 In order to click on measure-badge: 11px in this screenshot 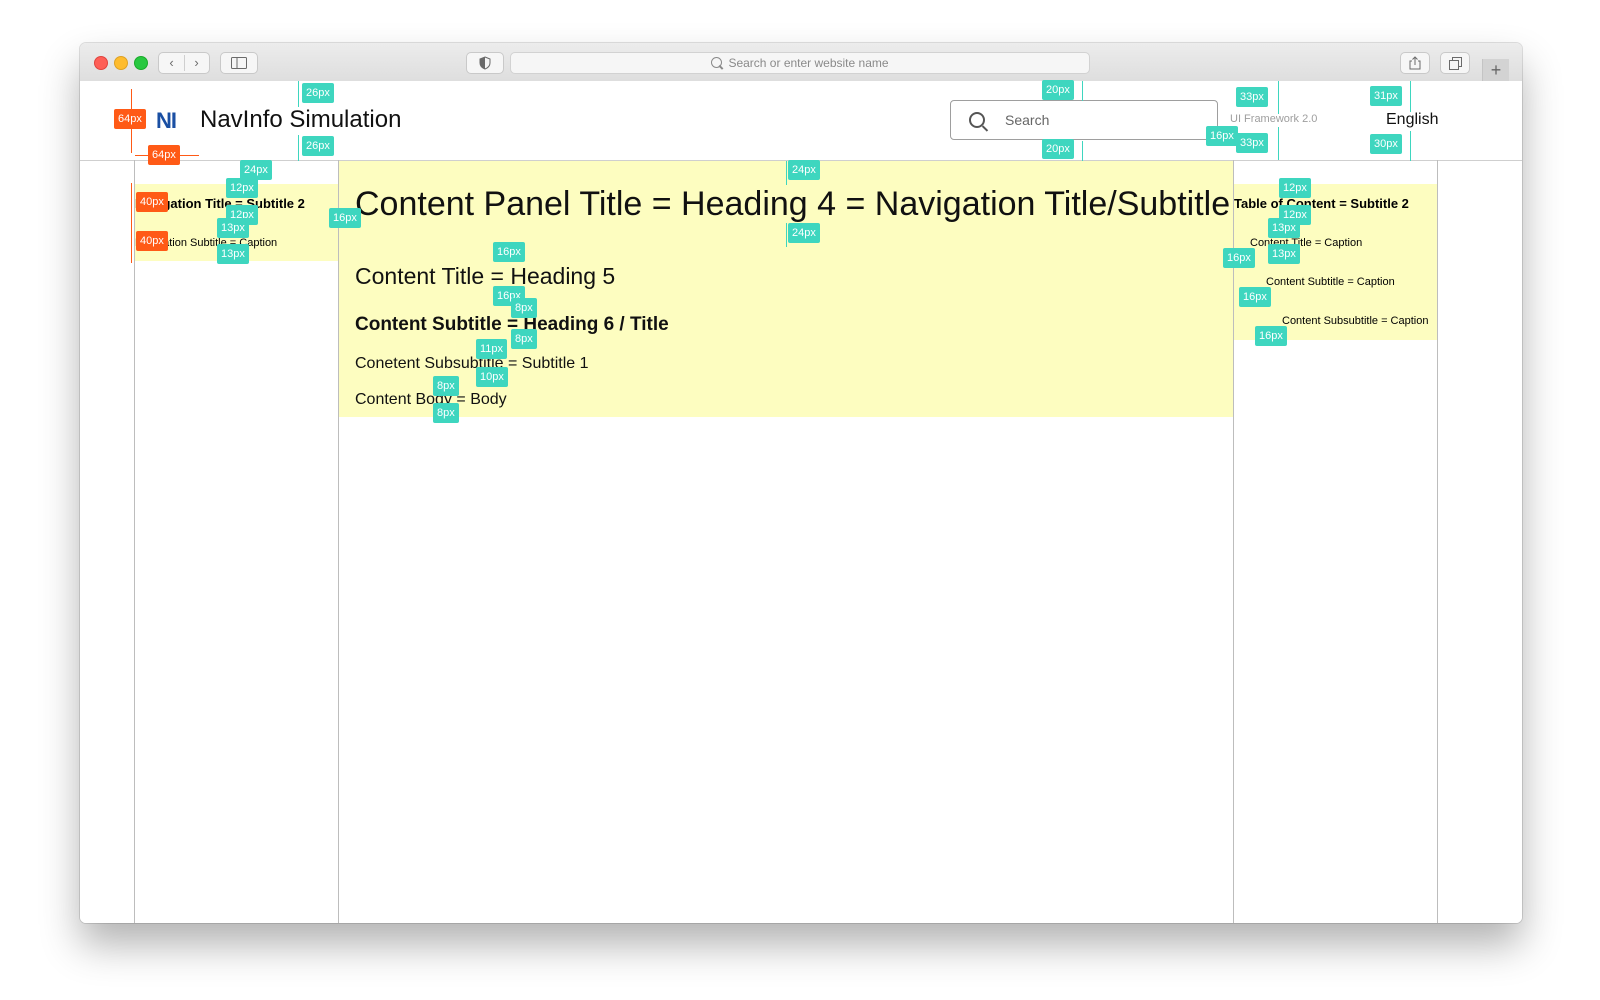, I will do `click(492, 349)`.